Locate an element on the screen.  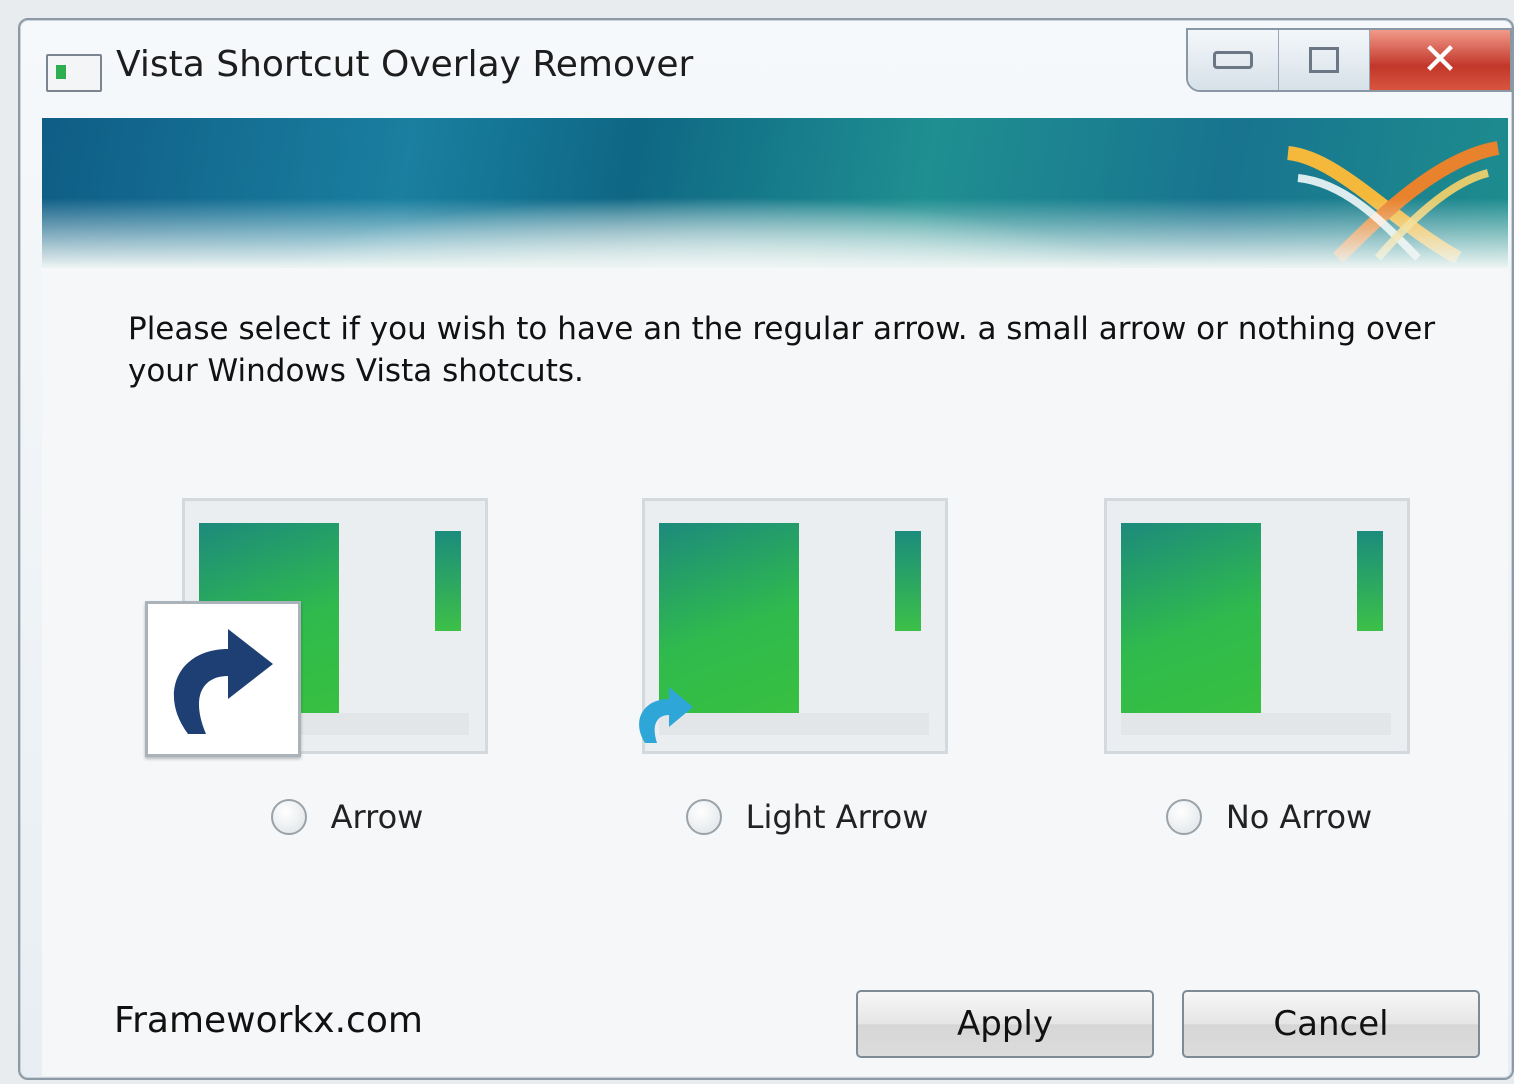
radio-label-no-arrow: No Arrow is located at coordinates (1299, 817).